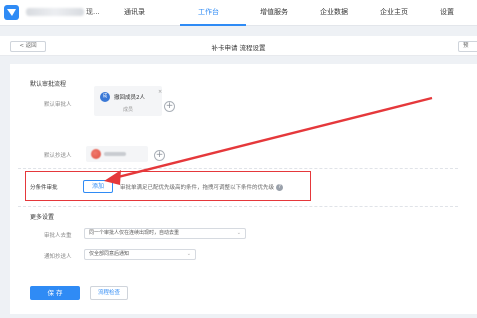  I want to click on approver-avatar: 成, so click(105, 97).